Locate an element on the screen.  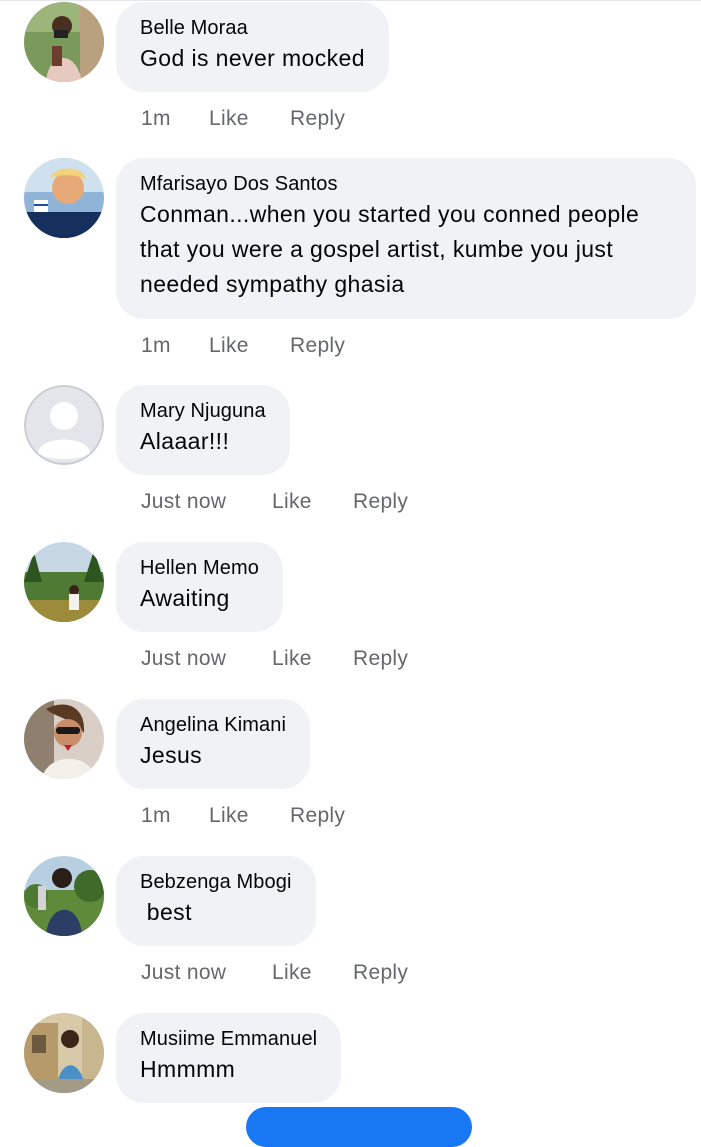
comment-bubble: Angelina Kimani Jesus is located at coordinates (213, 744).